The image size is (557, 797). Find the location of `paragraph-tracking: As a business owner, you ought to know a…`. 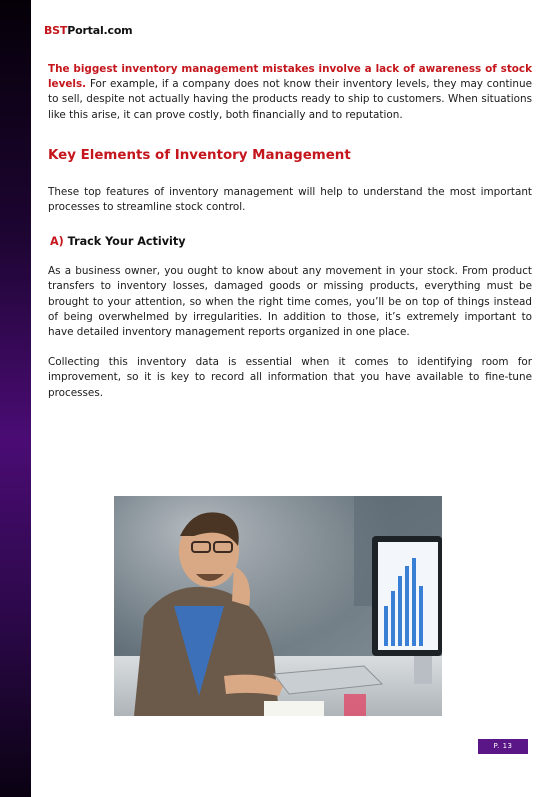

paragraph-tracking: As a business owner, you ought to know a… is located at coordinates (290, 302).